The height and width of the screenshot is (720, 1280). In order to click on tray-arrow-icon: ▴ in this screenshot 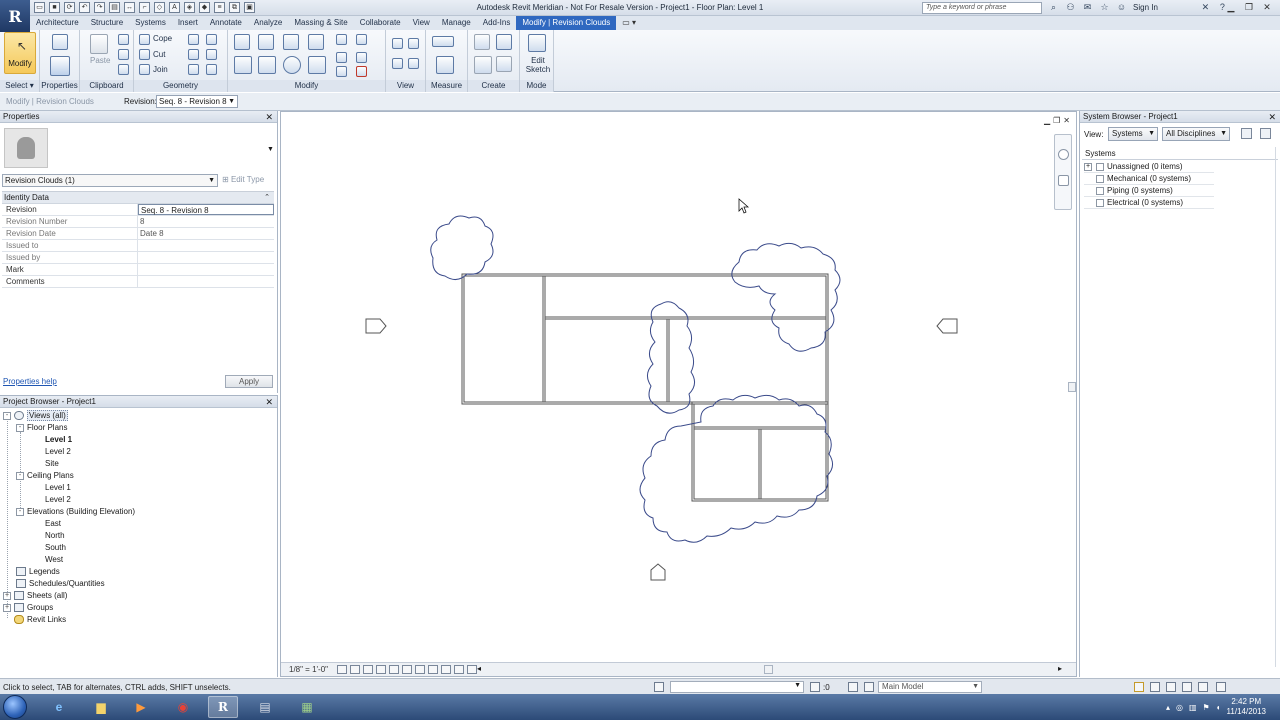, I will do `click(1168, 707)`.